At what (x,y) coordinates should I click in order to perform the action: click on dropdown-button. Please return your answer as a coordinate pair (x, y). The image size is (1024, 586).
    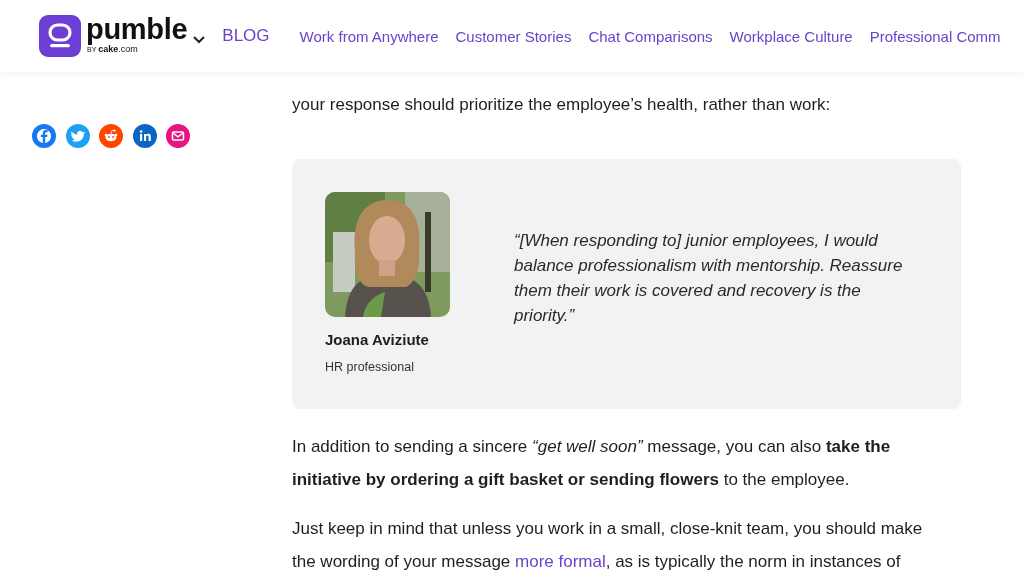
    Looking at the image, I should click on (199, 39).